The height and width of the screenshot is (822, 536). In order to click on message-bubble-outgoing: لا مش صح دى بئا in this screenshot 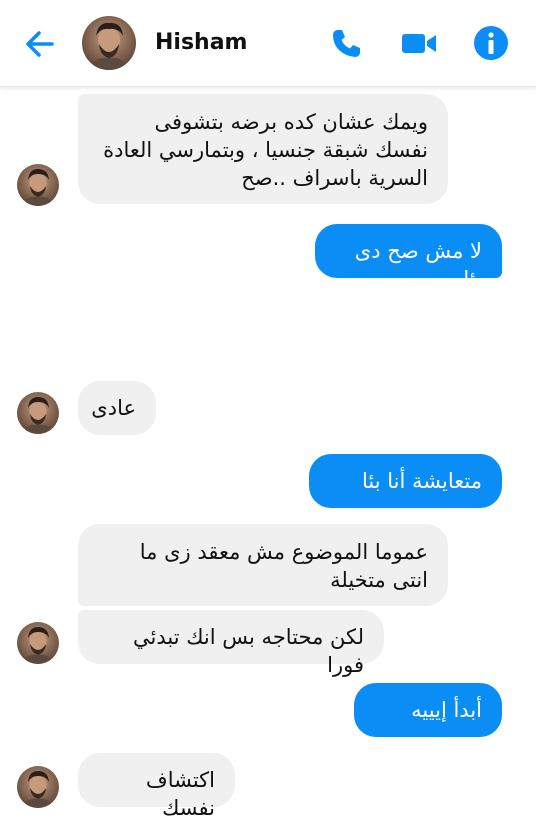, I will do `click(408, 257)`.